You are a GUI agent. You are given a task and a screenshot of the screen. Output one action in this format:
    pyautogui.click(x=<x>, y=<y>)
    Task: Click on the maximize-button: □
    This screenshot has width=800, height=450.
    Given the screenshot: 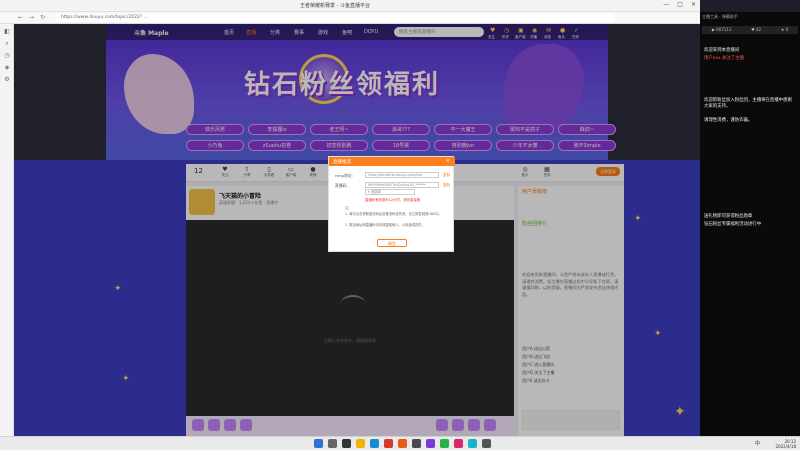 What is the action you would take?
    pyautogui.click(x=680, y=4)
    